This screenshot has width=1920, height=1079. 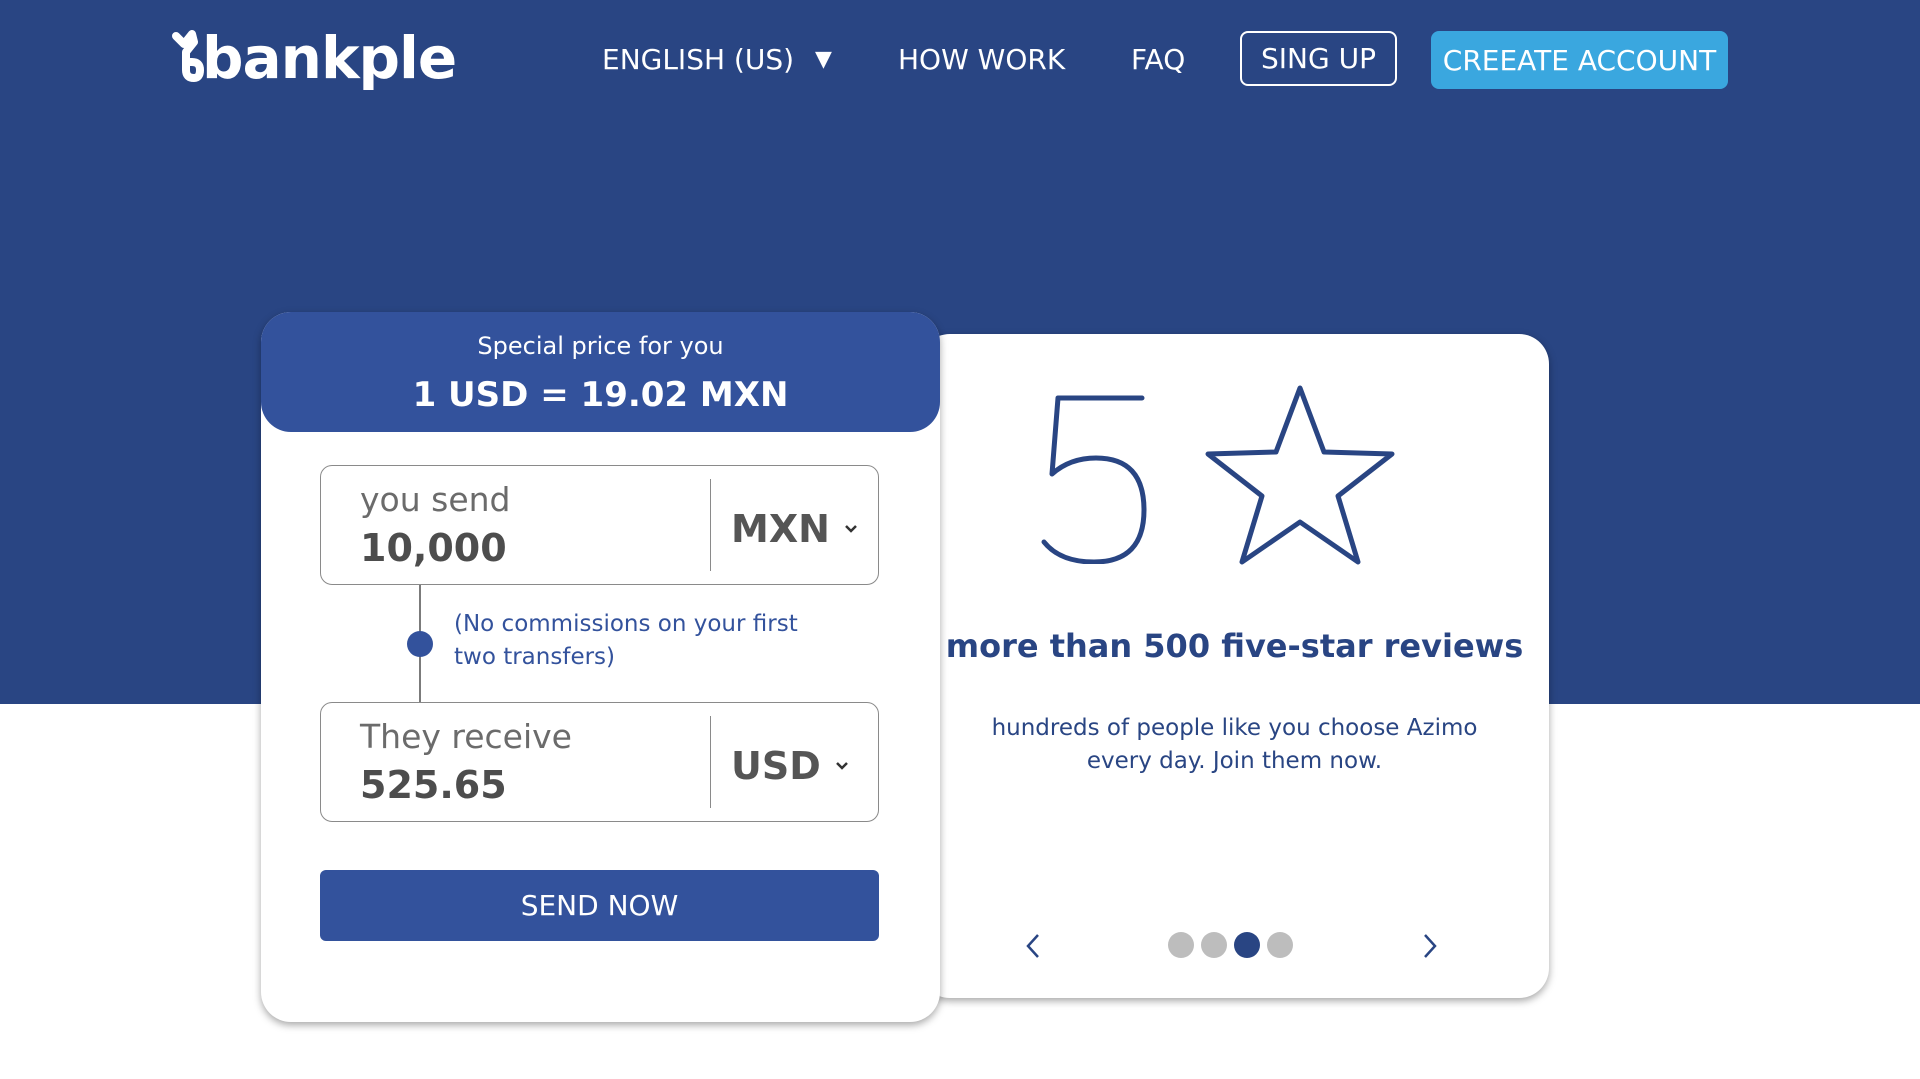 What do you see at coordinates (520, 548) in the screenshot?
I see `send-amount-input: 10,000` at bounding box center [520, 548].